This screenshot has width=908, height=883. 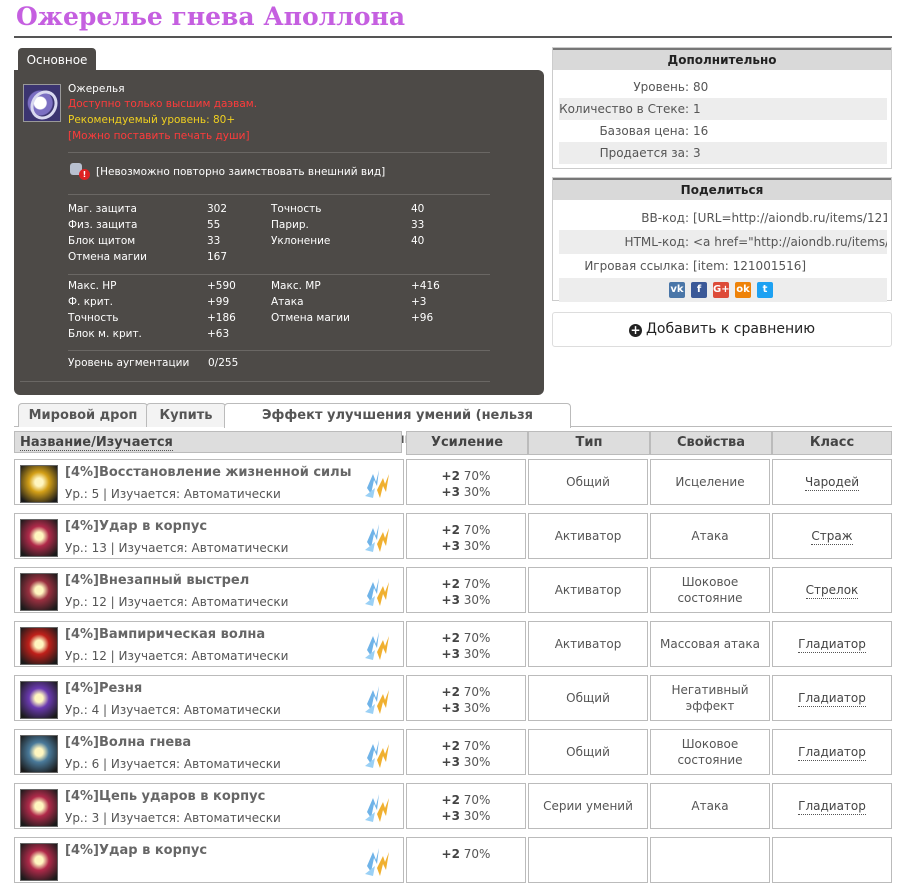 I want to click on google-plus-icon: G+, so click(x=721, y=290).